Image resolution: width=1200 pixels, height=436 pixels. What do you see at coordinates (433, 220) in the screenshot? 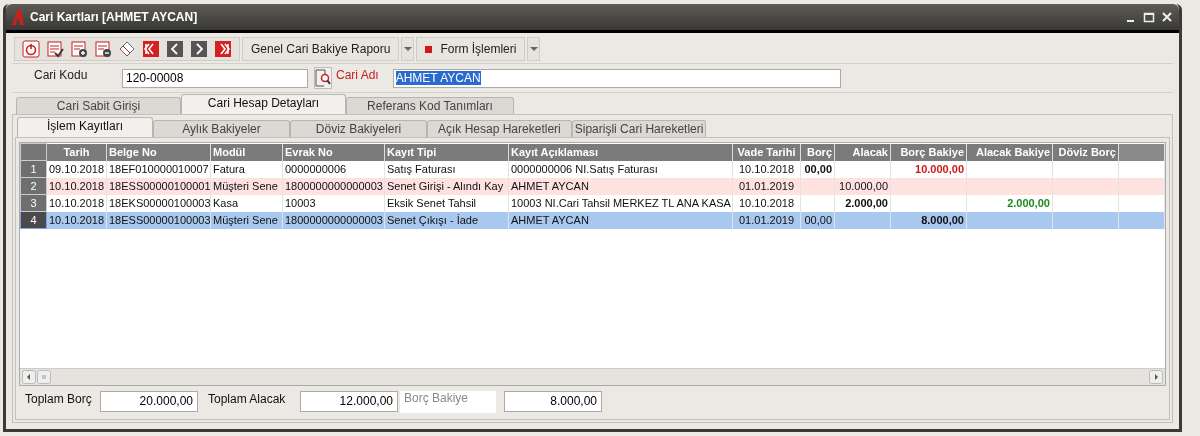
I see `table-cell: Senet Çıkışı - İade` at bounding box center [433, 220].